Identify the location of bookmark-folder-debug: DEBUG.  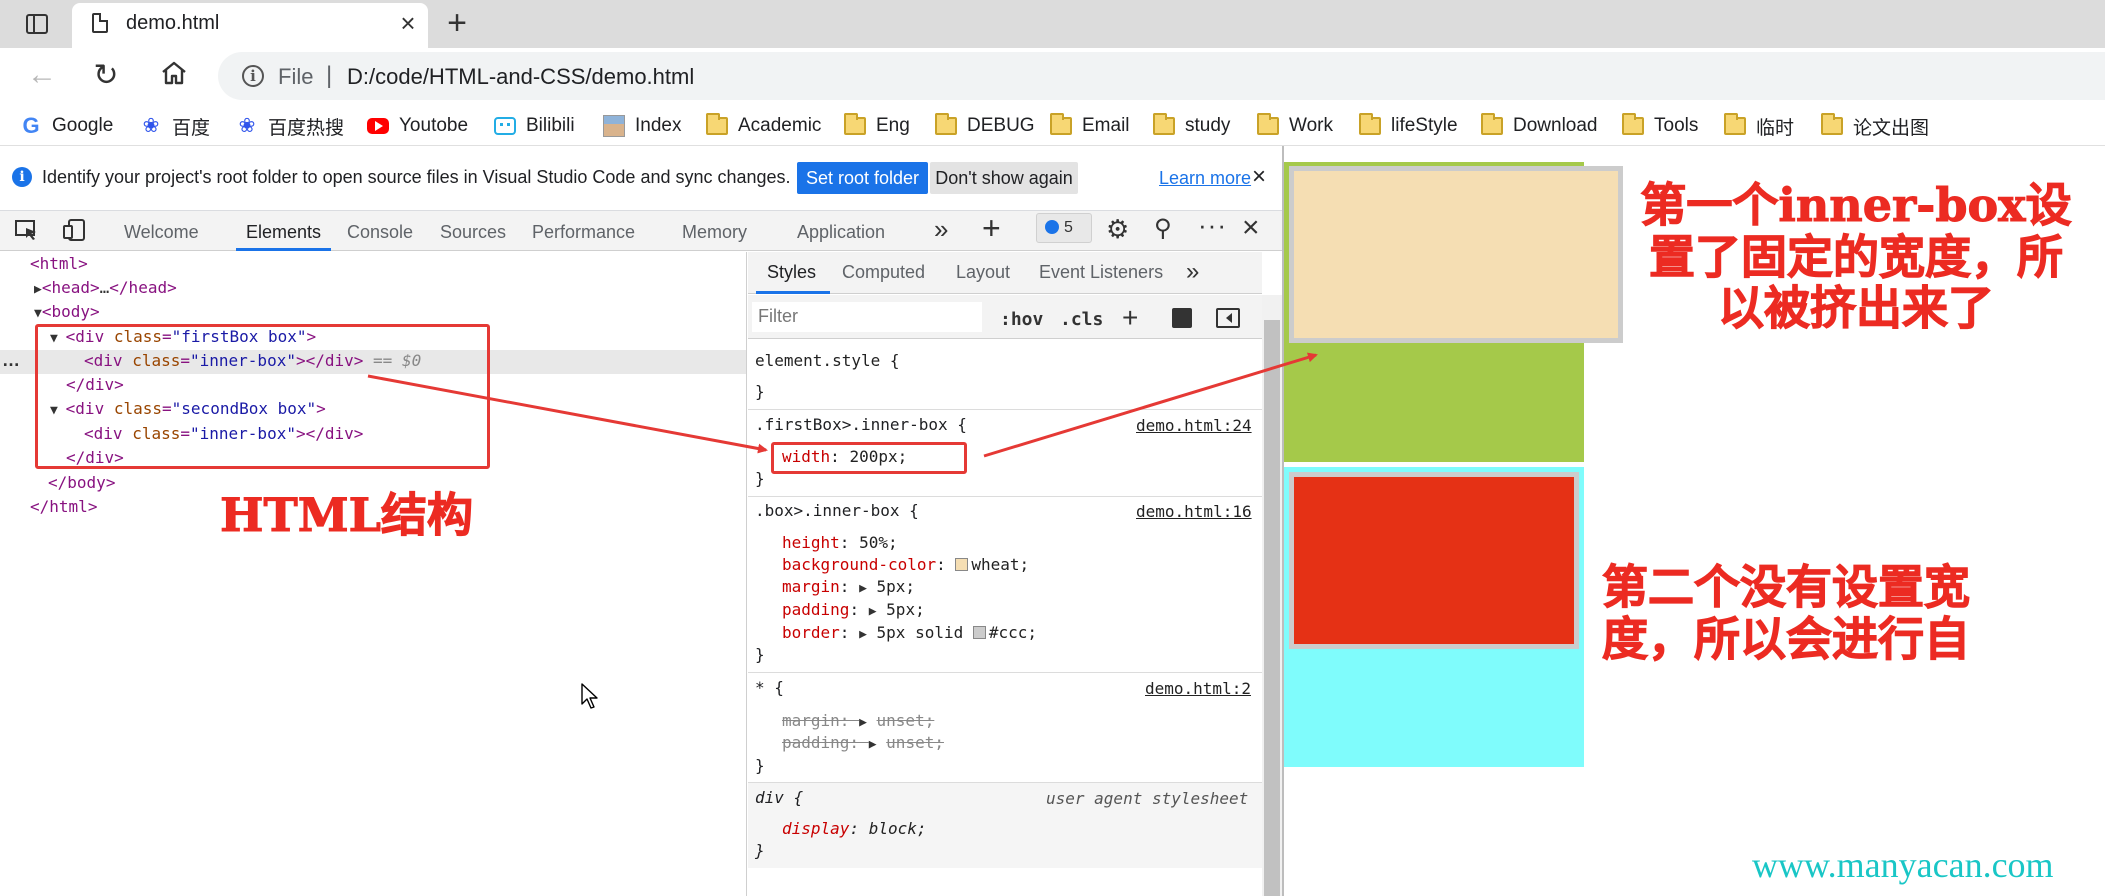
(985, 126).